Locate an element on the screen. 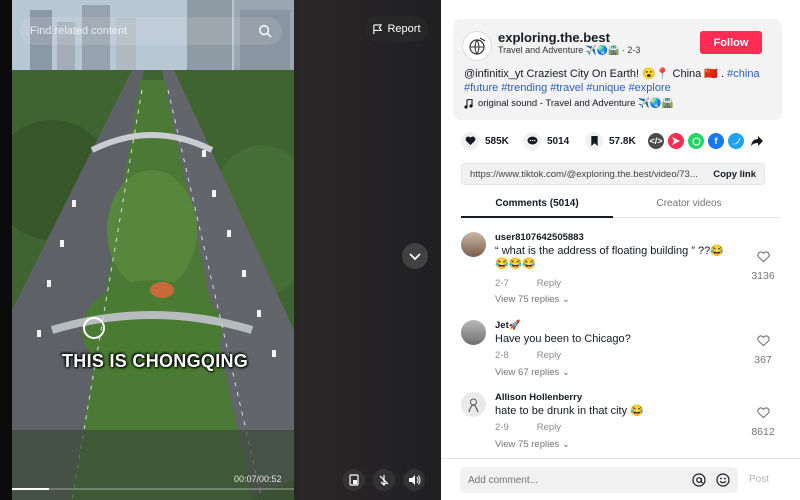 The height and width of the screenshot is (500, 800). comments-tabs: Comments (5014) Creator videos is located at coordinates (621, 206).